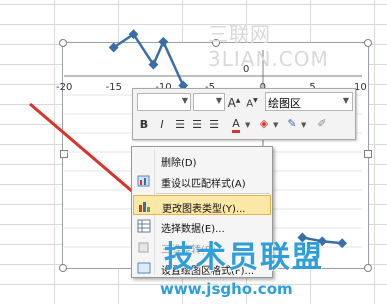 The width and height of the screenshot is (387, 304). Describe the element at coordinates (163, 41) in the screenshot. I see `data-point` at that location.